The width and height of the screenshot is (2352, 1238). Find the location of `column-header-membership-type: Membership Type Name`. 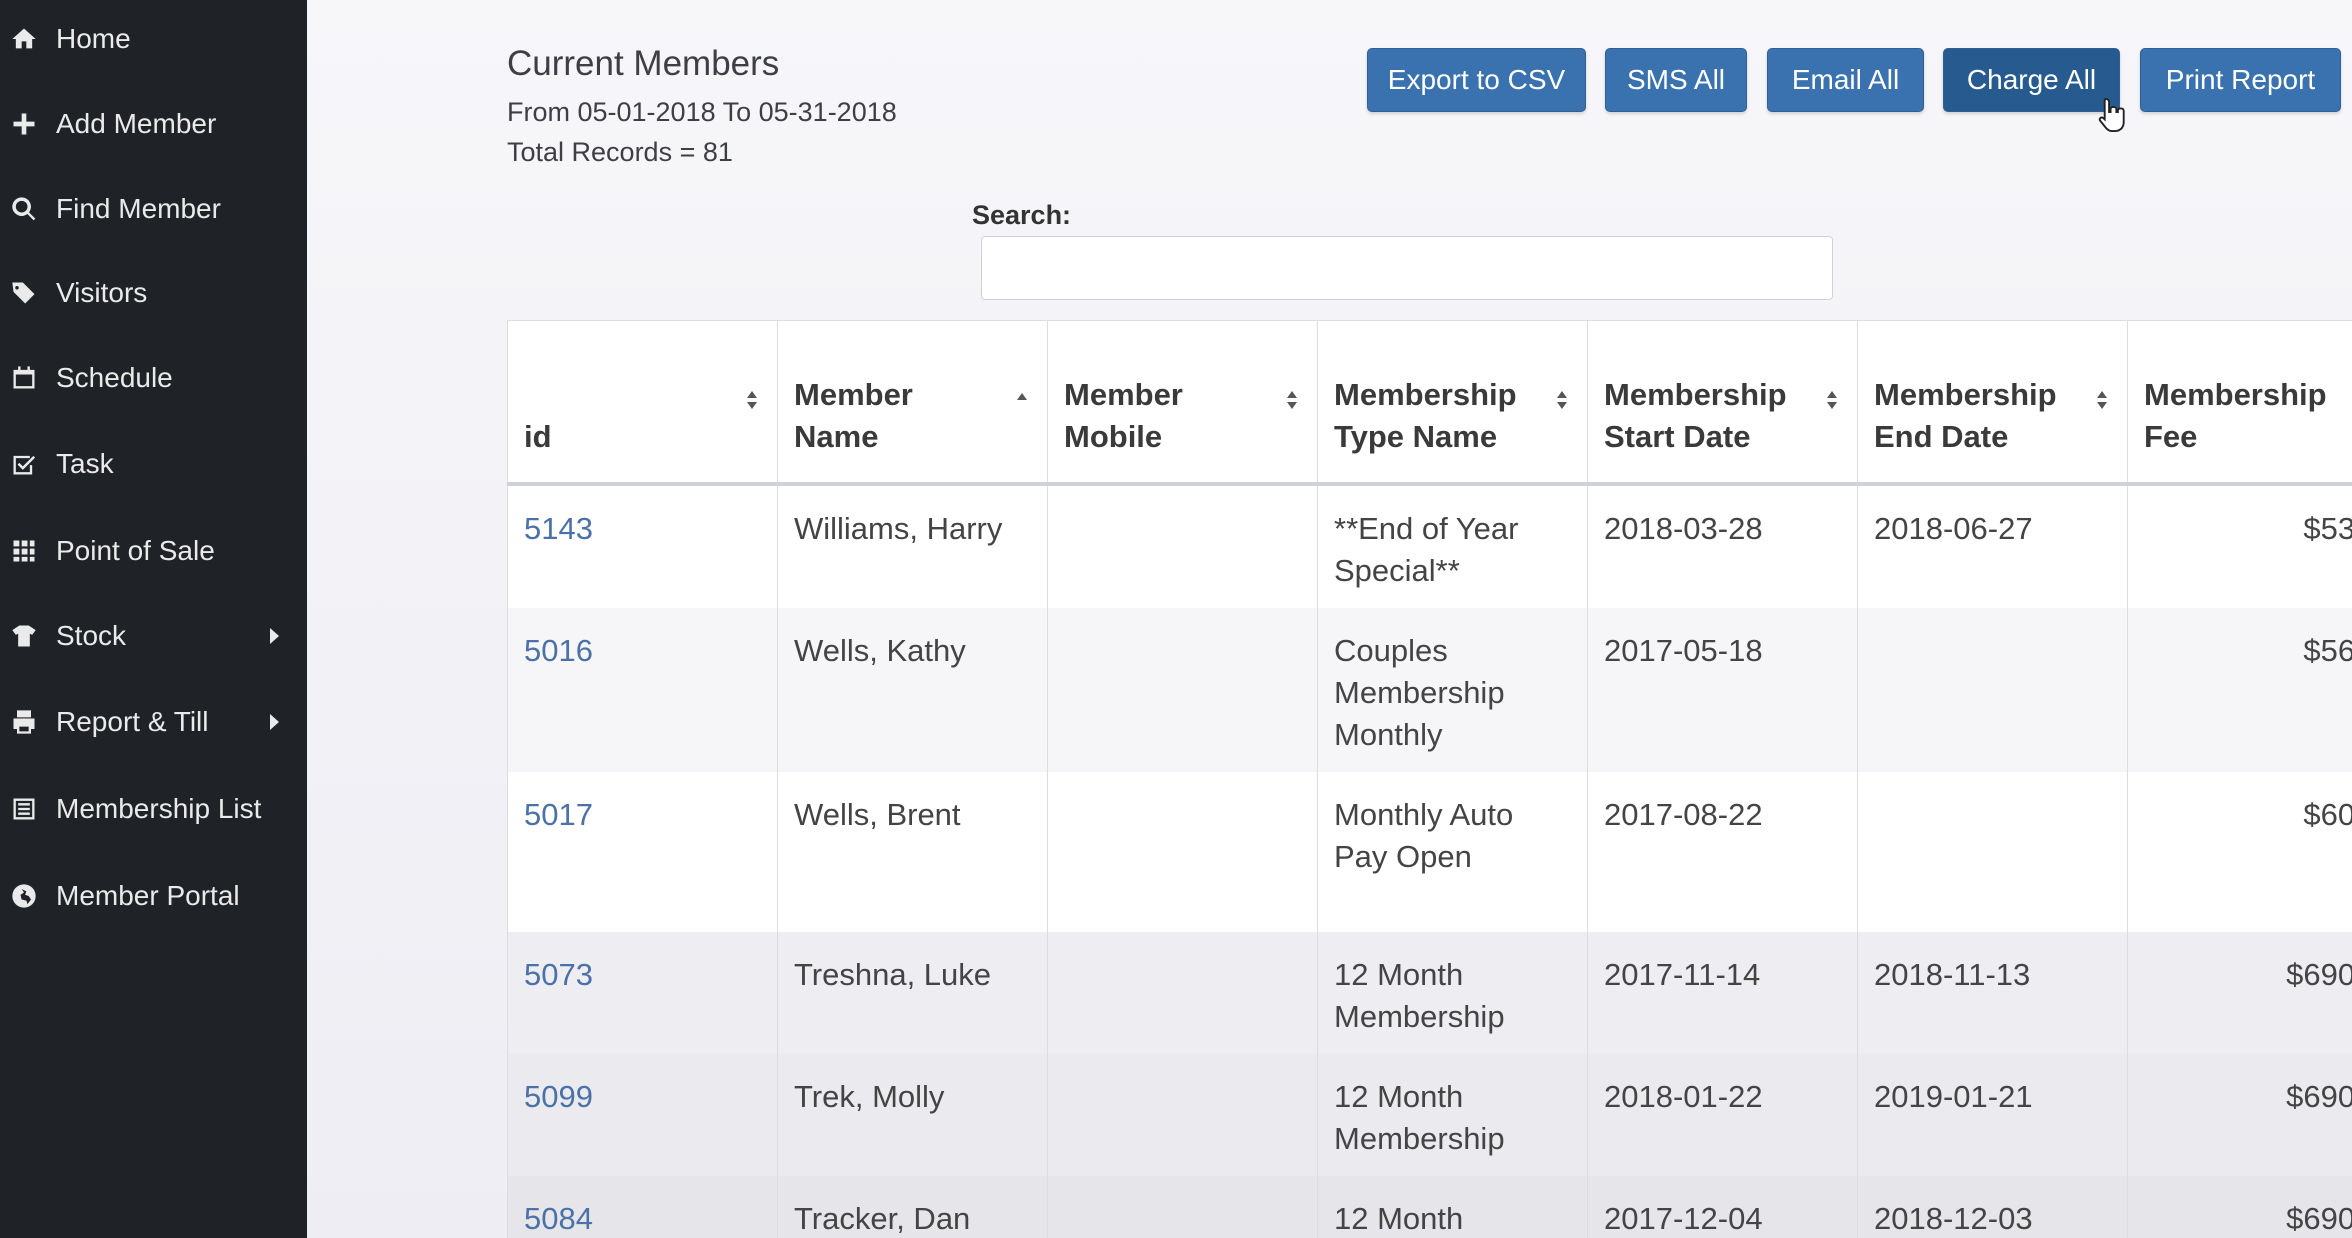

column-header-membership-type: Membership Type Name is located at coordinates (1452, 403).